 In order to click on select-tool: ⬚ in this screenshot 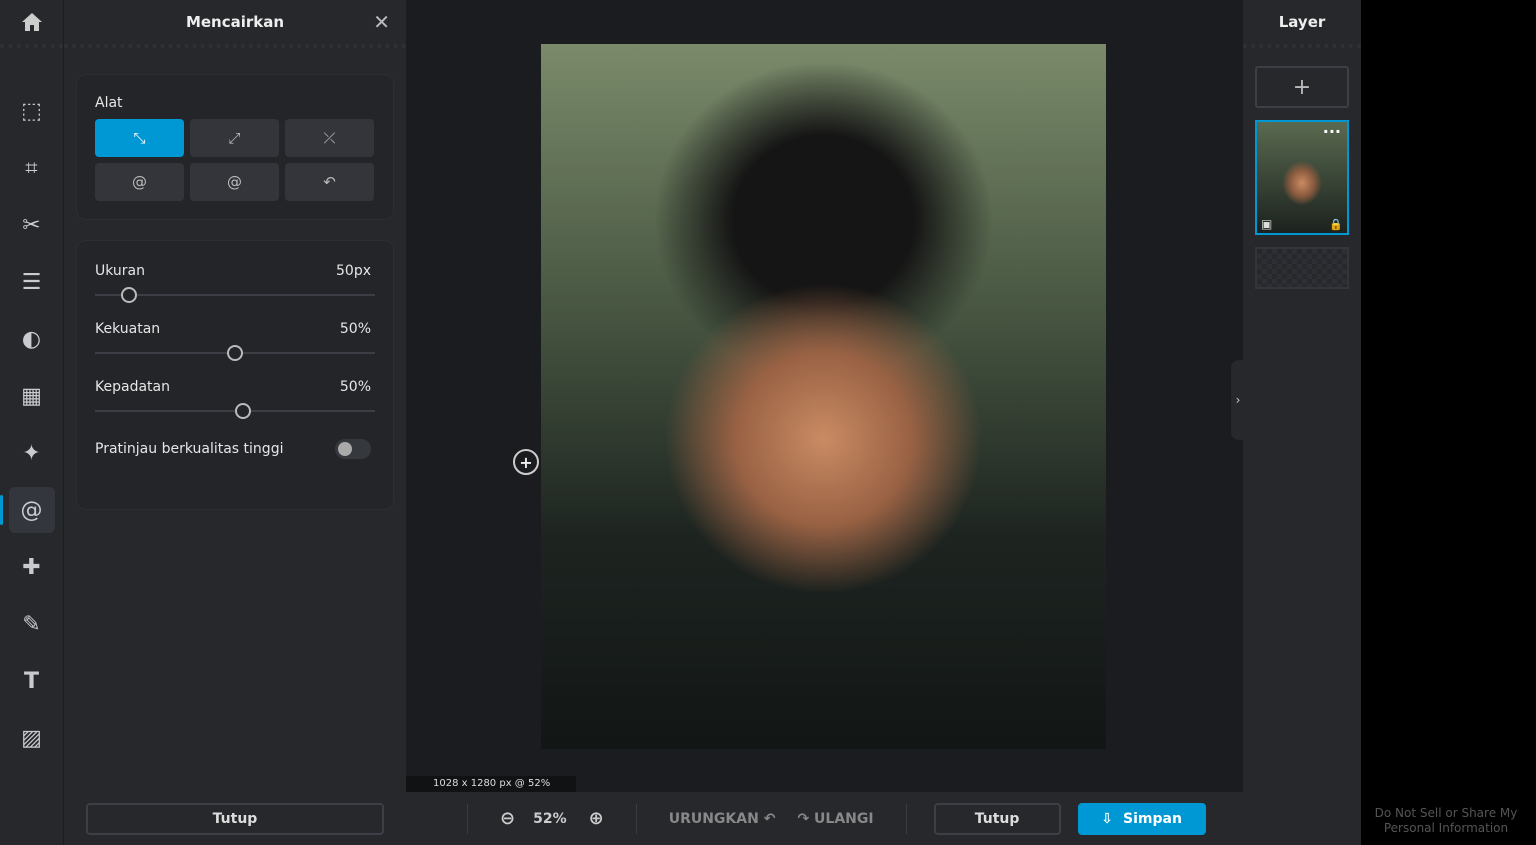, I will do `click(32, 111)`.